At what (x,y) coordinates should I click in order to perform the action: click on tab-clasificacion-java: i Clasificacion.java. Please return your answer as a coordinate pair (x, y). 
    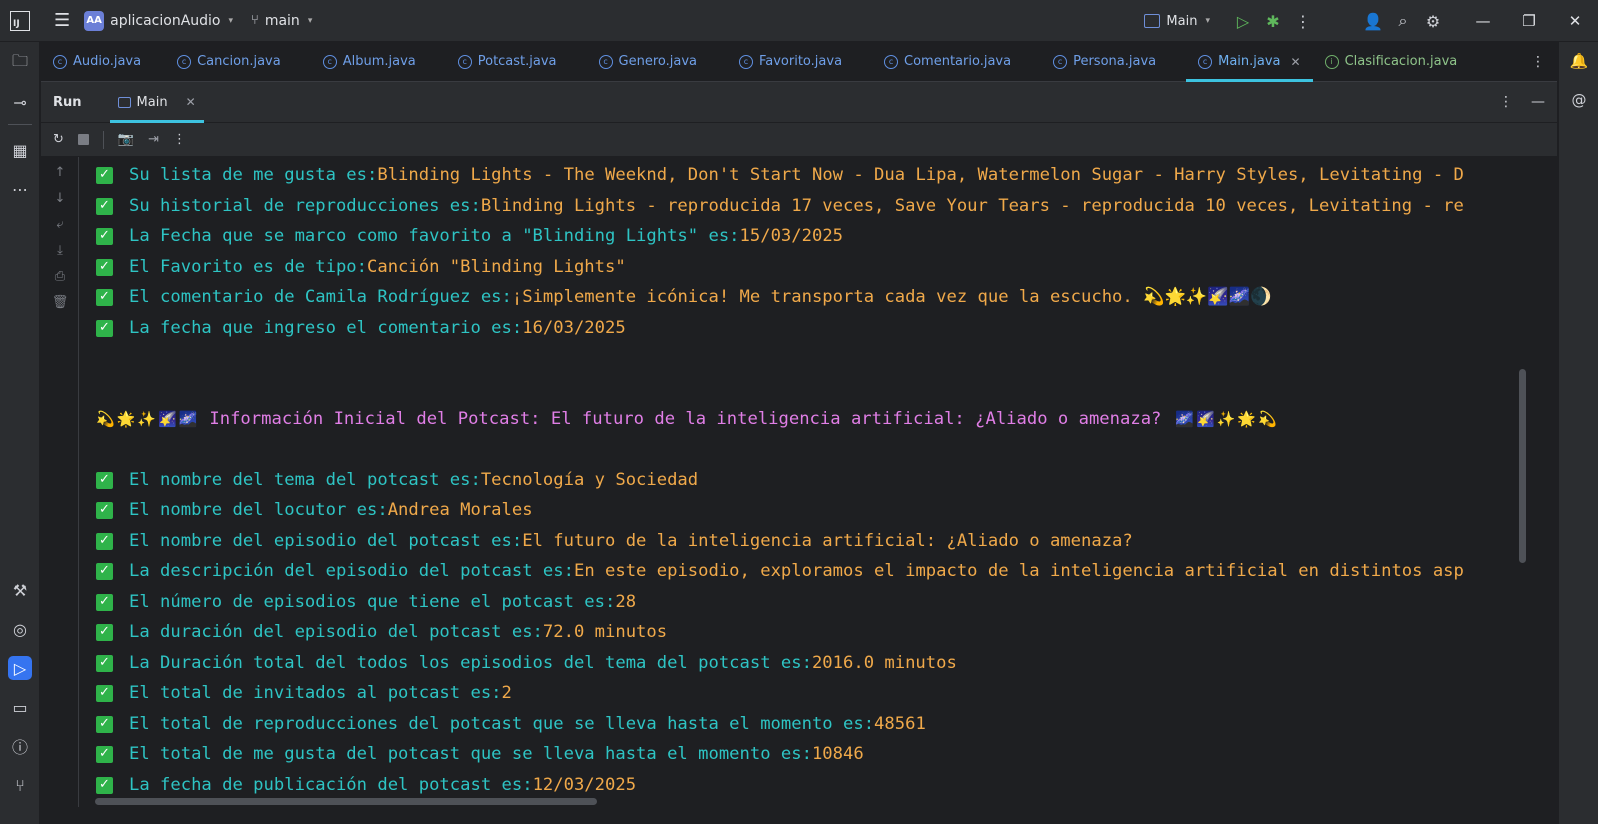
    Looking at the image, I should click on (1391, 62).